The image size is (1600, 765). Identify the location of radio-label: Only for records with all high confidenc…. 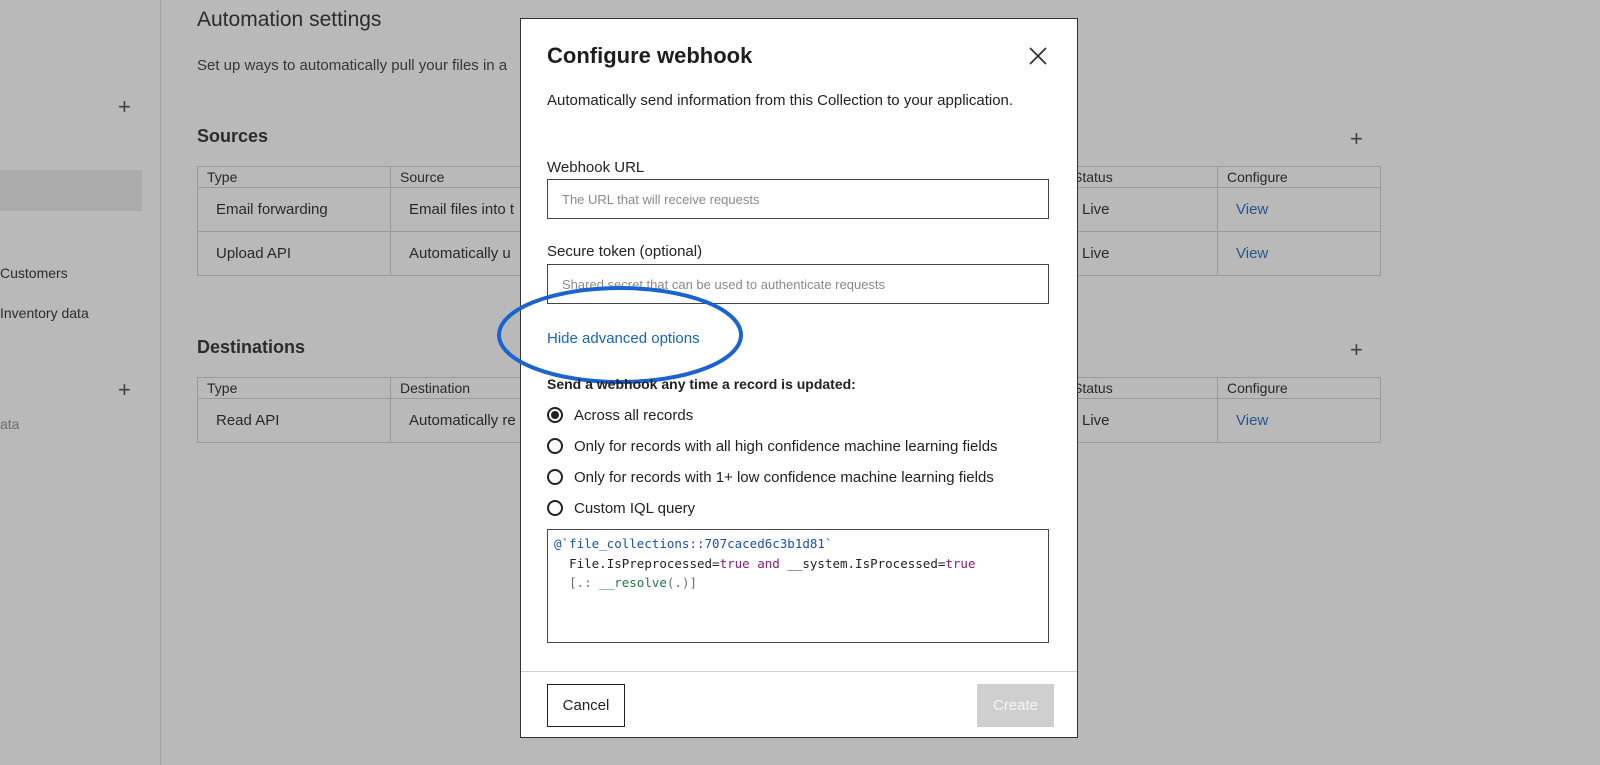
(786, 446).